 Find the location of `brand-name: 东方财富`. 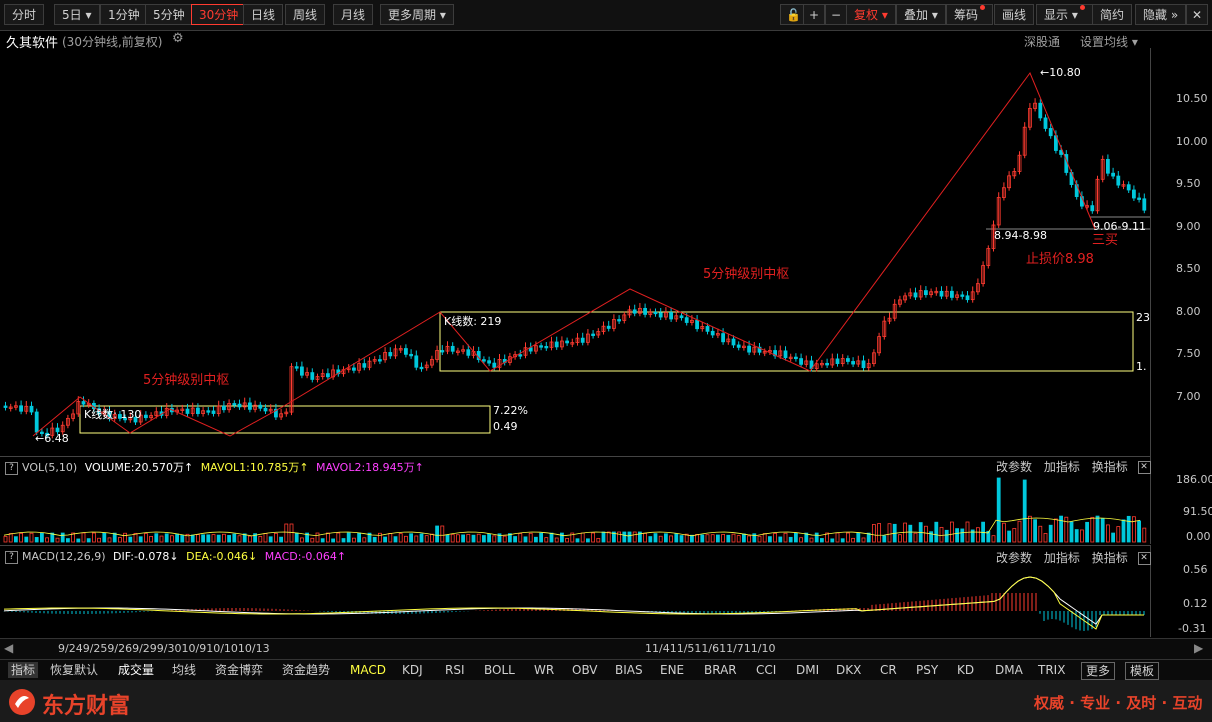

brand-name: 东方财富 is located at coordinates (86, 706).